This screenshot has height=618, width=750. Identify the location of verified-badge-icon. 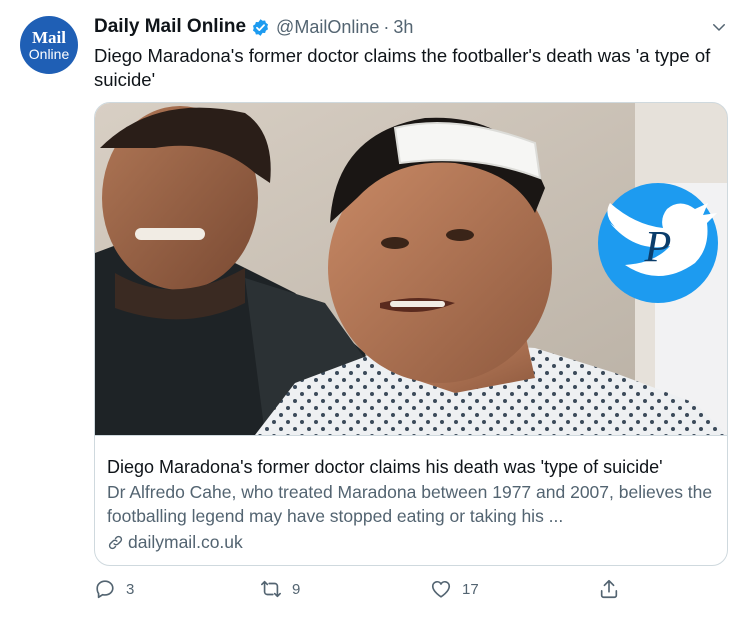
(261, 27).